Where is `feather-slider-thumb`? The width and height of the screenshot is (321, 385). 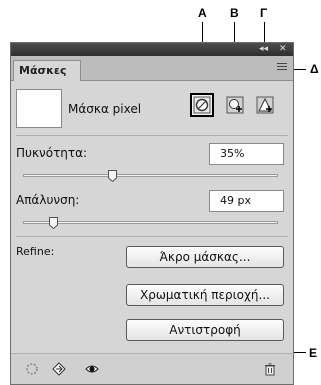
feather-slider-thumb is located at coordinates (54, 223).